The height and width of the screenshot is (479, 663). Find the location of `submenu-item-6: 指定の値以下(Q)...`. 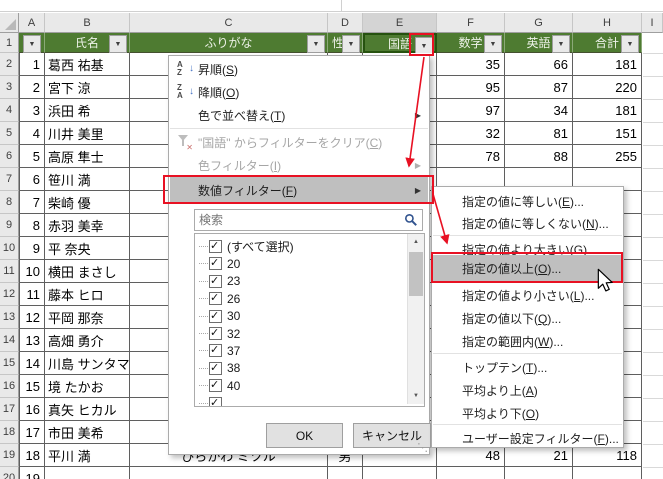

submenu-item-6: 指定の値以下(Q)... is located at coordinates (527, 318).